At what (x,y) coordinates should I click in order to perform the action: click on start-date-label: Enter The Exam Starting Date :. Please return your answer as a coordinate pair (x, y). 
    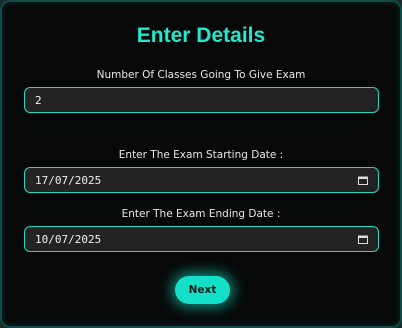
    Looking at the image, I should click on (201, 155).